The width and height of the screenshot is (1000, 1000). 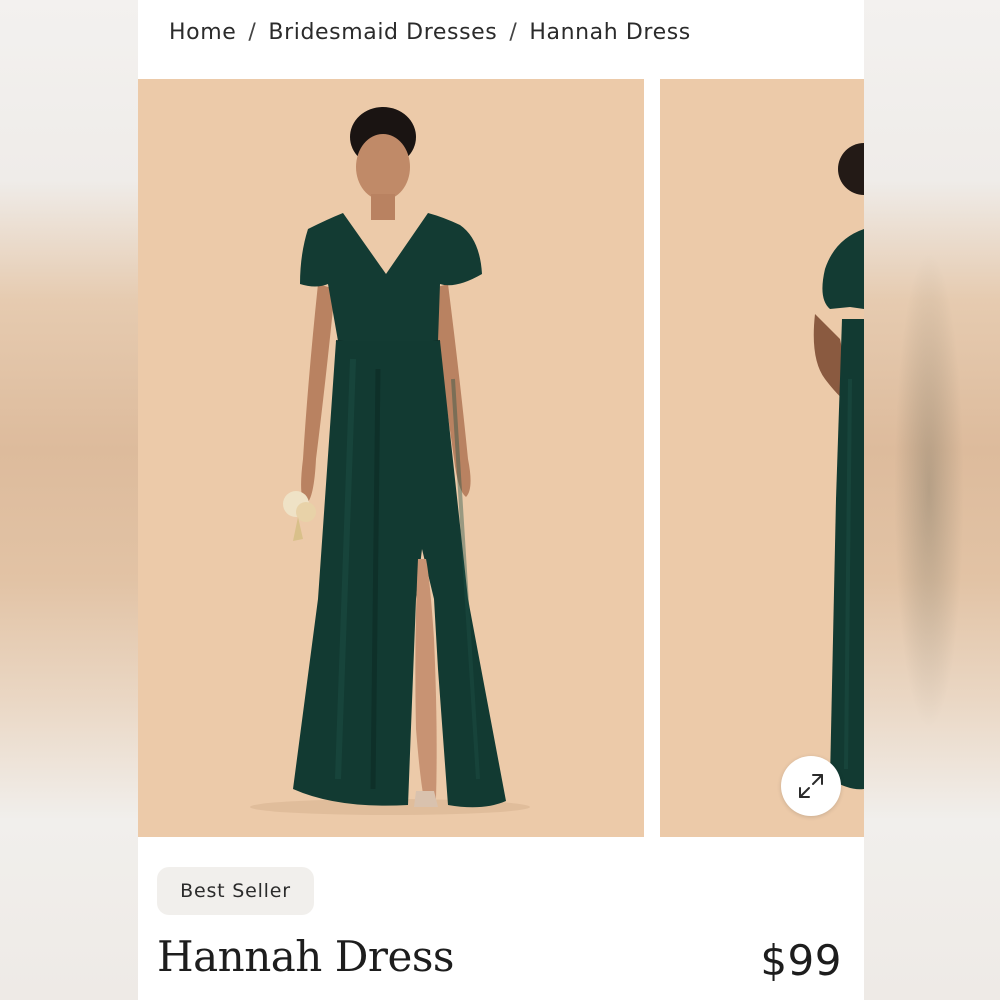 I want to click on breadcrumb: Home / Bridesmaid Dresses / Hannah Dress, so click(x=430, y=32).